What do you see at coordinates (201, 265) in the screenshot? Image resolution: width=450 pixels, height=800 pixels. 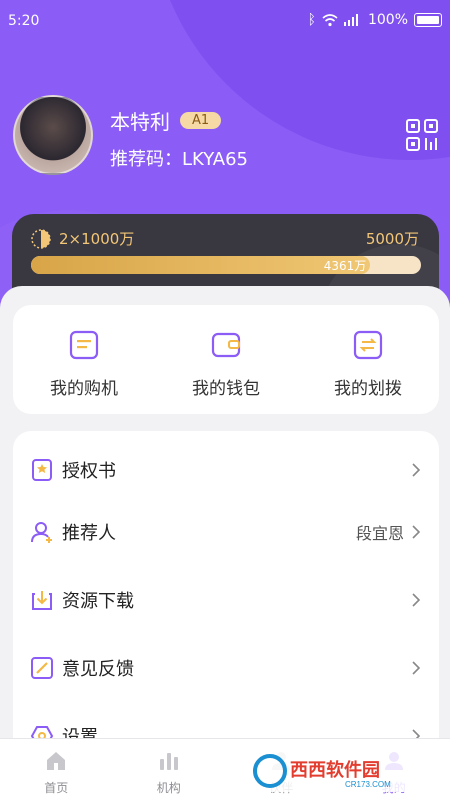 I see `progress-fill: 4361万` at bounding box center [201, 265].